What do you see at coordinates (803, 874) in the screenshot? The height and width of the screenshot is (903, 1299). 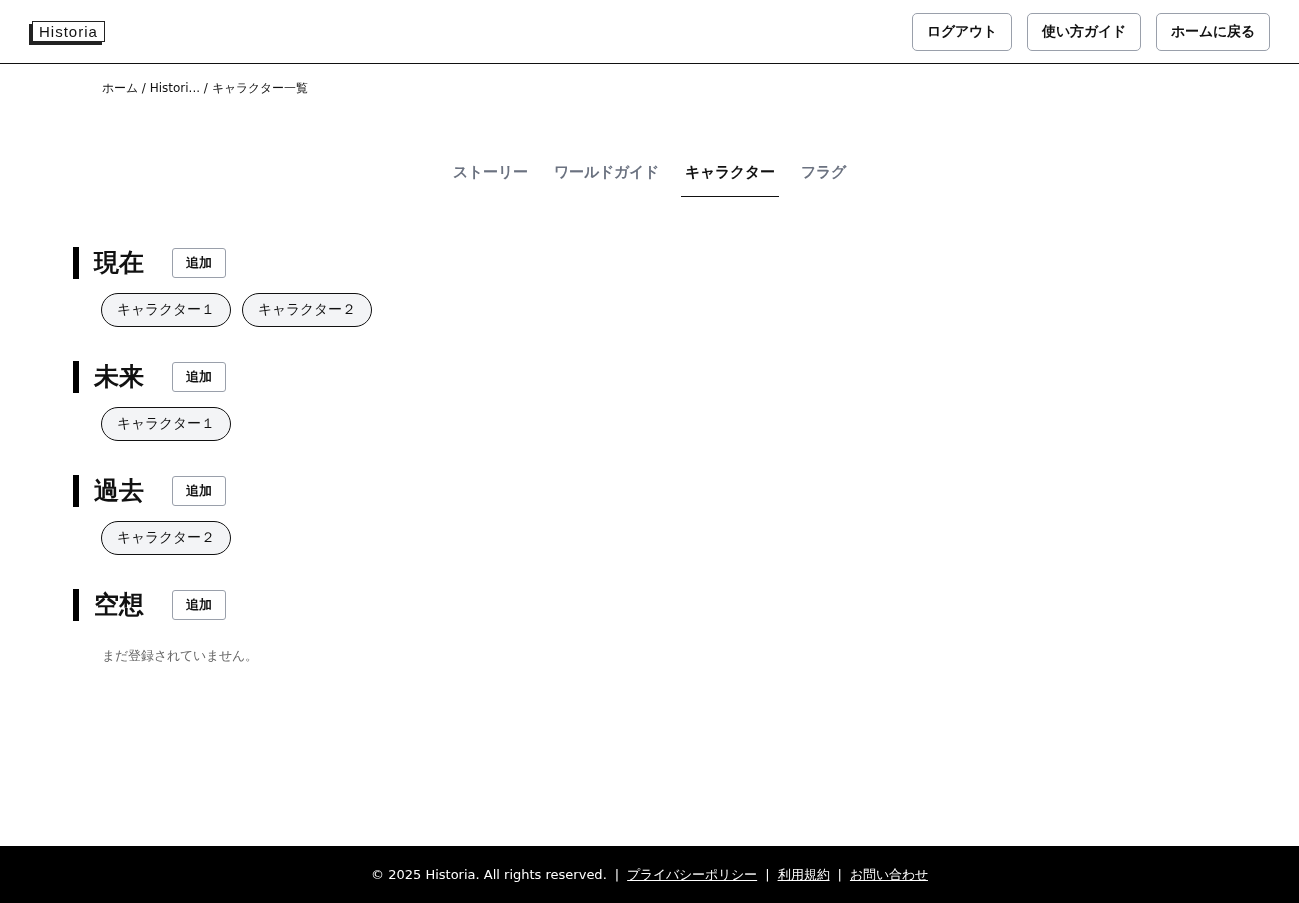 I see `footer-link: 利用規約` at bounding box center [803, 874].